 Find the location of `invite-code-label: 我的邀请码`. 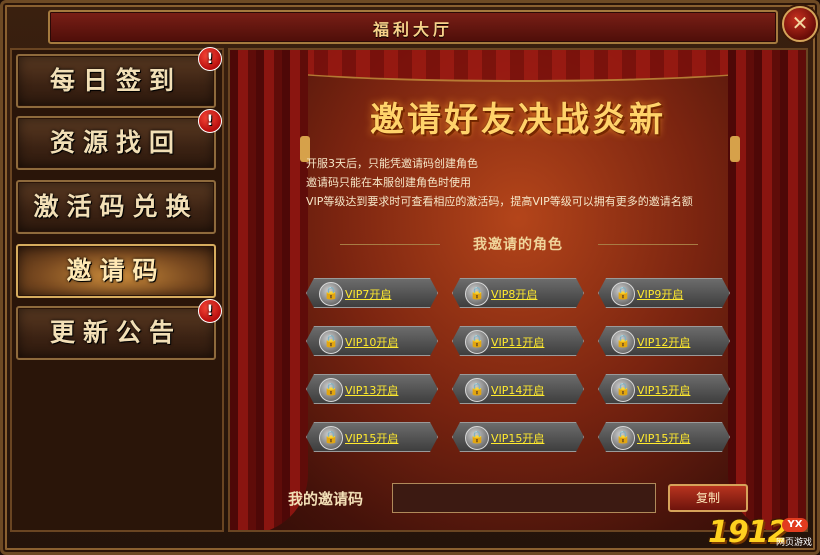

invite-code-label: 我的邀请码 is located at coordinates (326, 499).